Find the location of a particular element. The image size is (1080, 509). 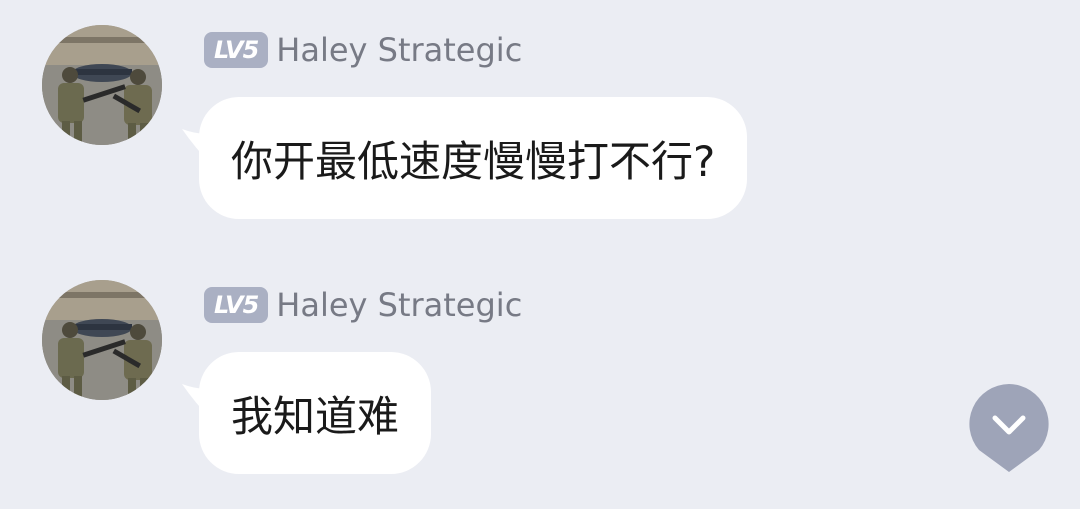

message-text: 你开最低速度慢慢打不行? is located at coordinates (473, 161).